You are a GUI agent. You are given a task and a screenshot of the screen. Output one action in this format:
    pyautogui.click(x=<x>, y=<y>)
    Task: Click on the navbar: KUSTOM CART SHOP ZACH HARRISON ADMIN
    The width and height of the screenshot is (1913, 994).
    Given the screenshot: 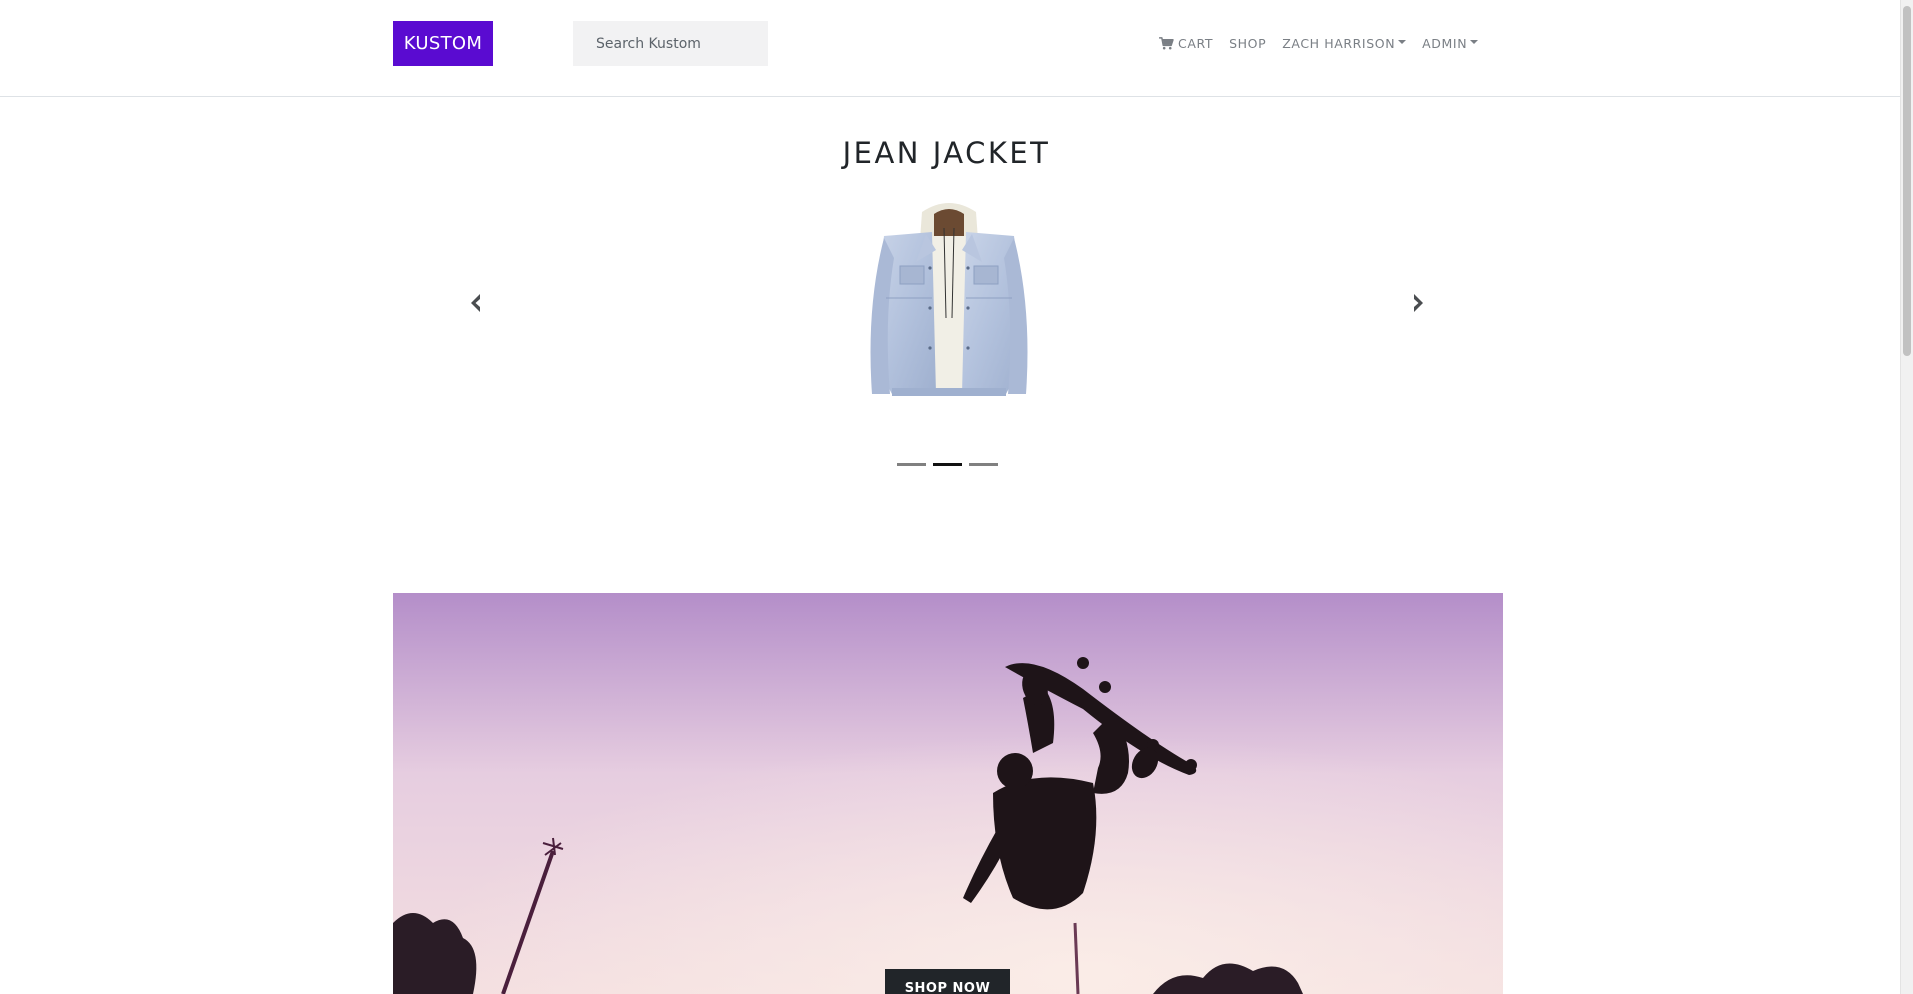 What is the action you would take?
    pyautogui.click(x=950, y=48)
    